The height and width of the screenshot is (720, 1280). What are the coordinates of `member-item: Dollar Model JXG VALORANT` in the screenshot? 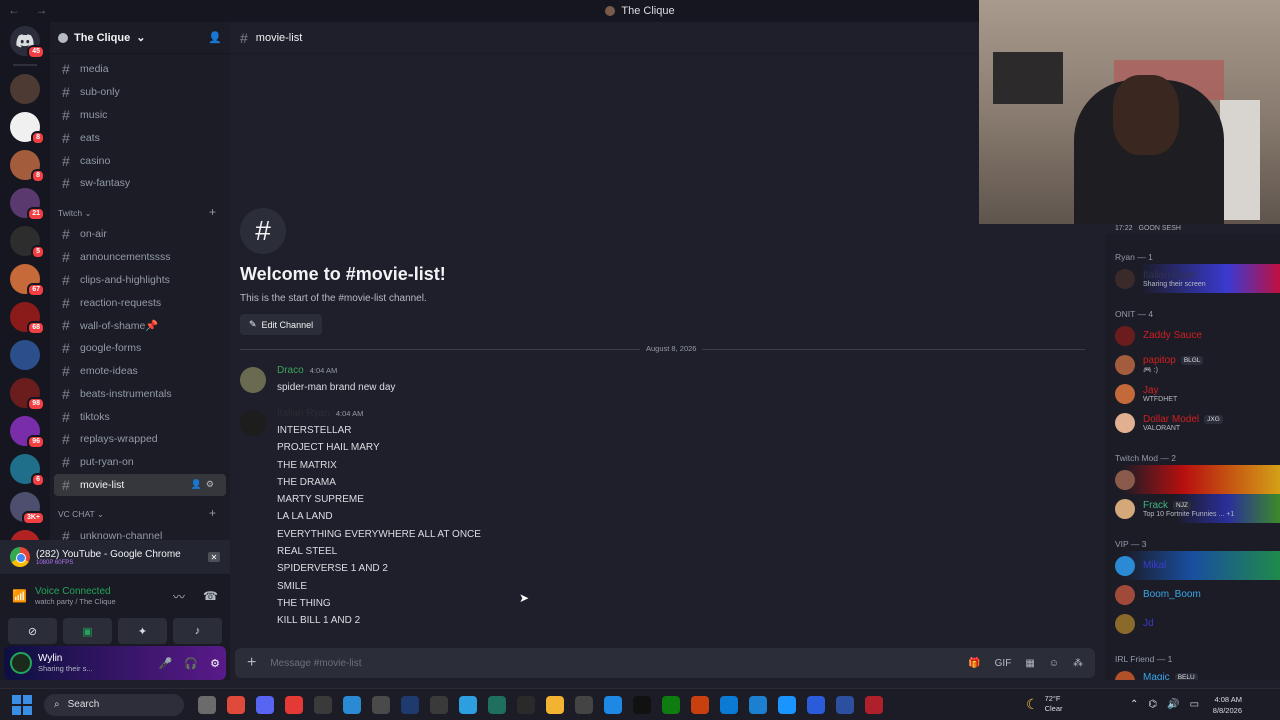 It's located at (1192, 422).